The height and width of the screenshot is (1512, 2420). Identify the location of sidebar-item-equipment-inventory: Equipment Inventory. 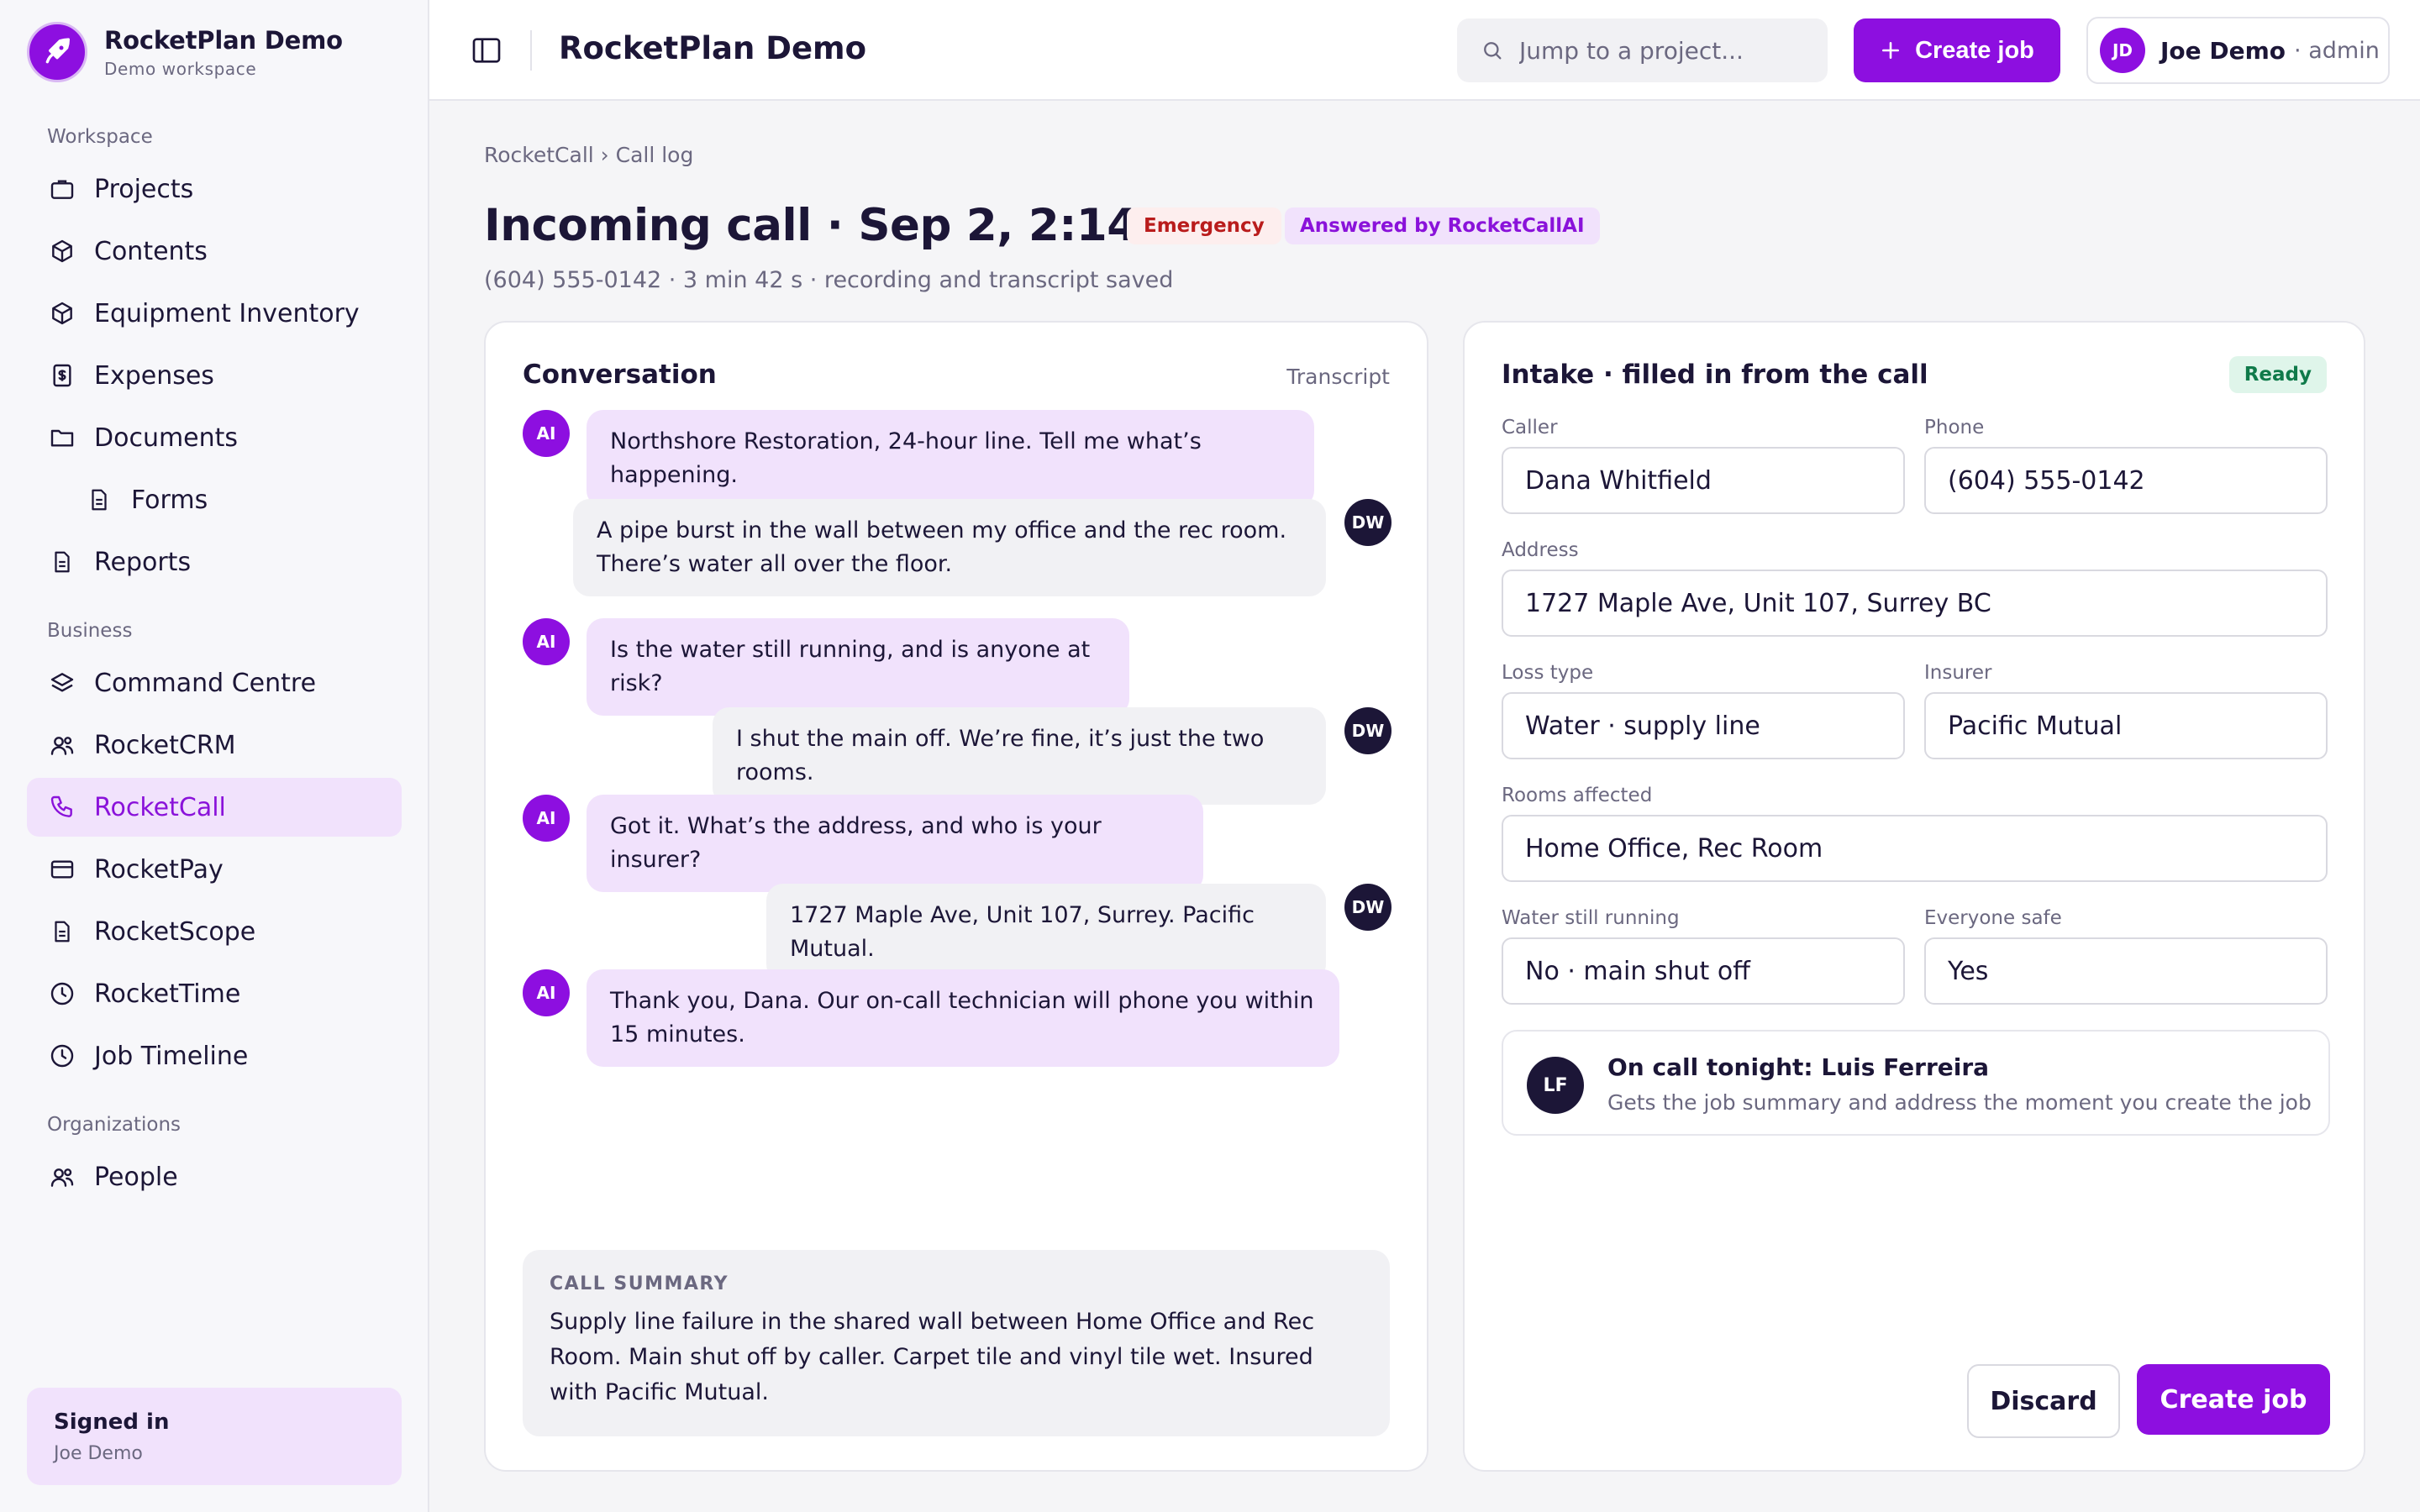
(214, 313).